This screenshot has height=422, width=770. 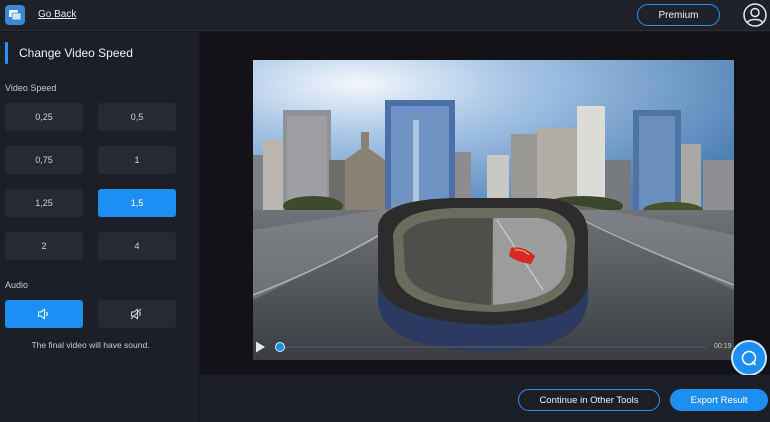 I want to click on player-controls: 00:19, so click(x=493, y=347).